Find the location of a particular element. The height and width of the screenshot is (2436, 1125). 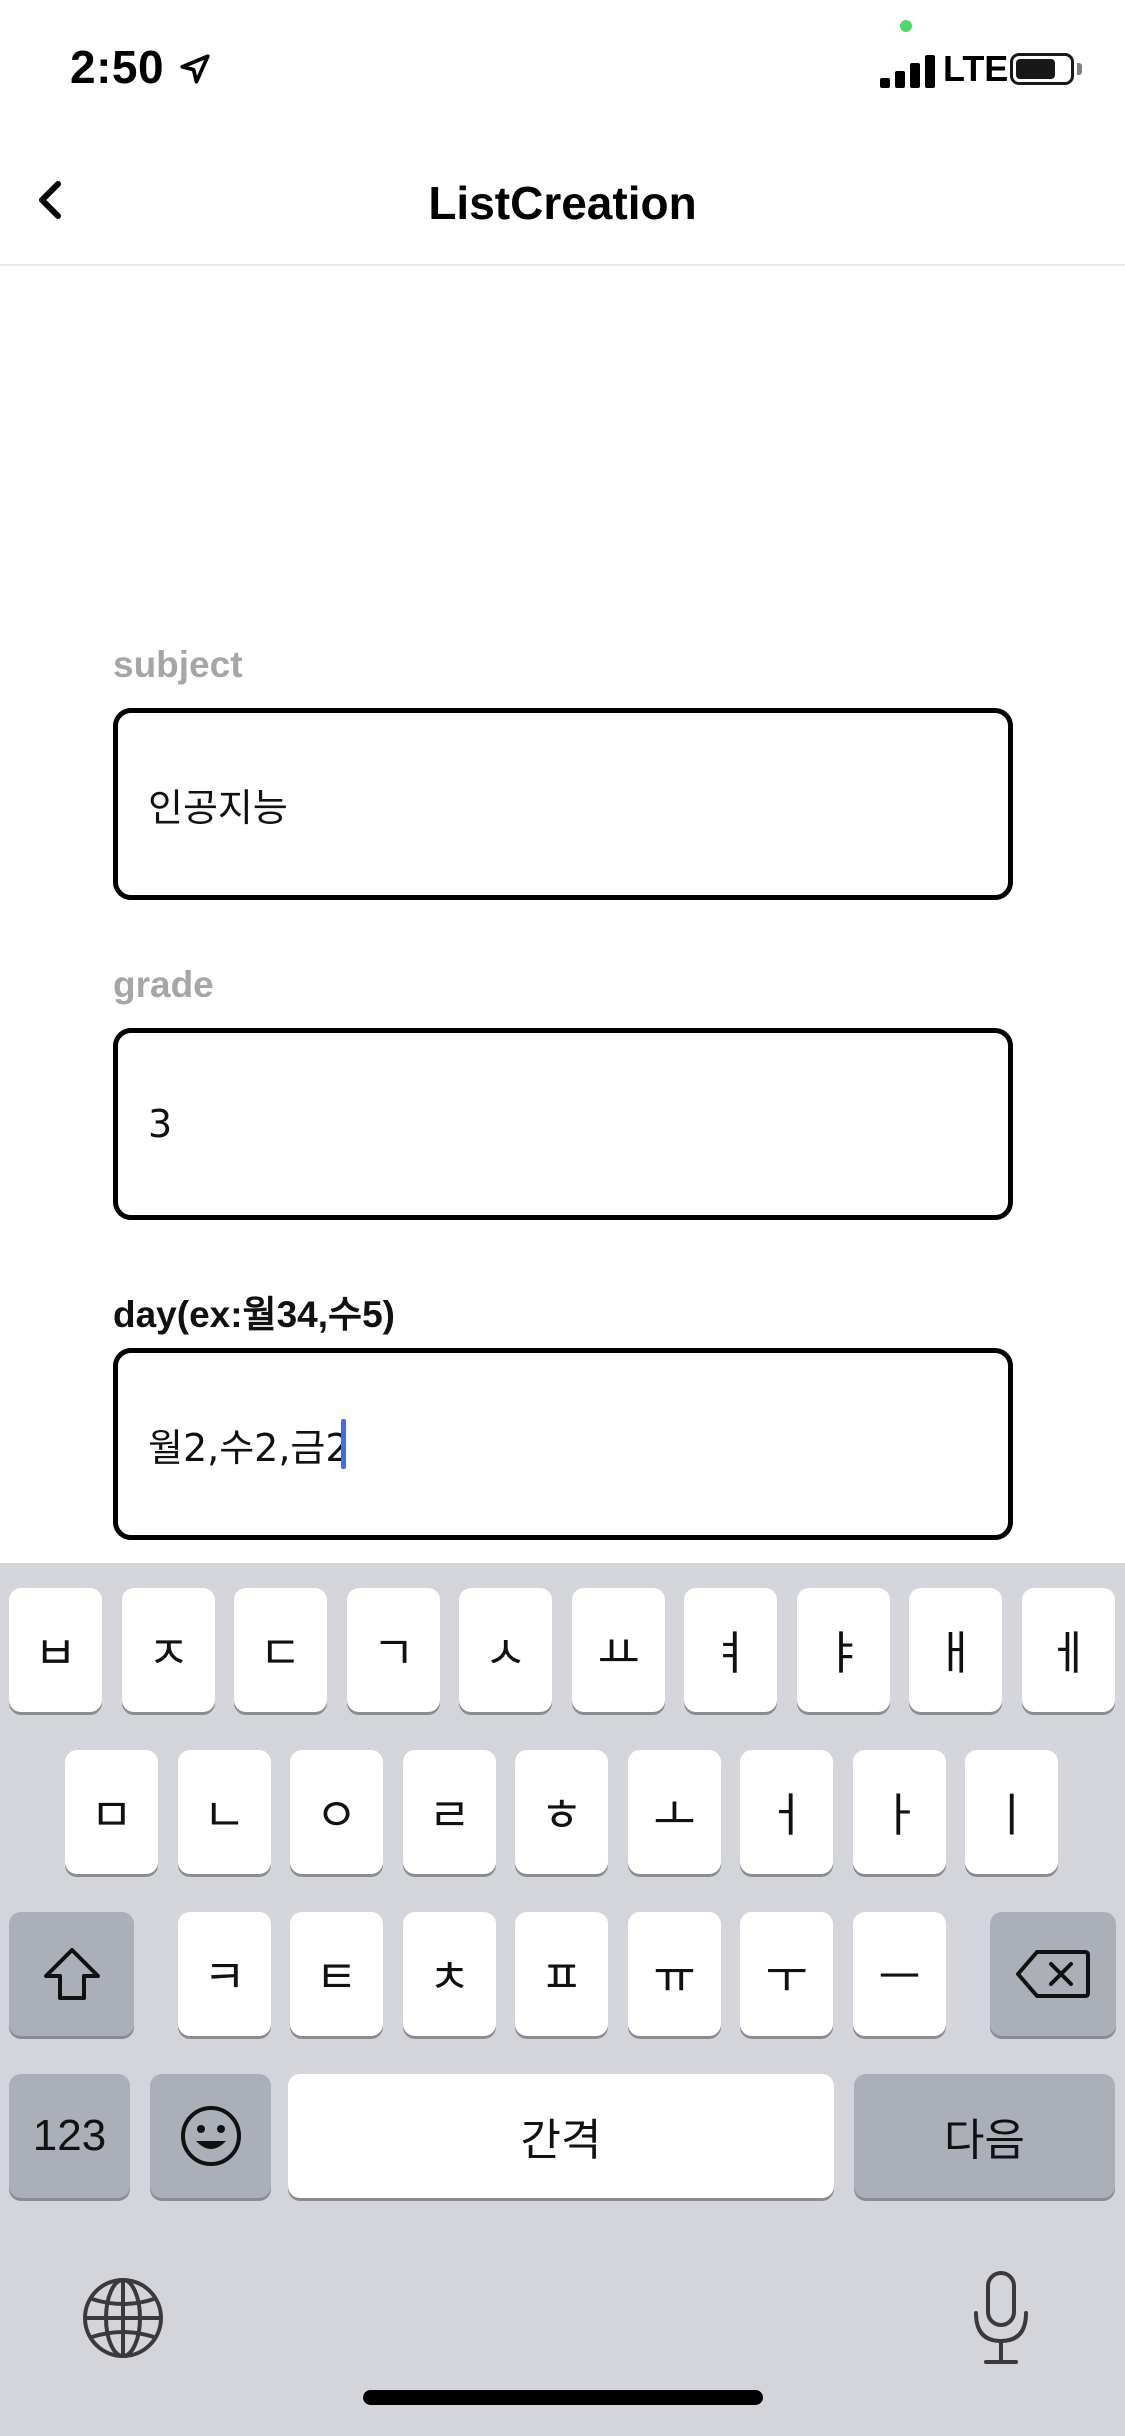

key: ㄴ is located at coordinates (224, 1812).